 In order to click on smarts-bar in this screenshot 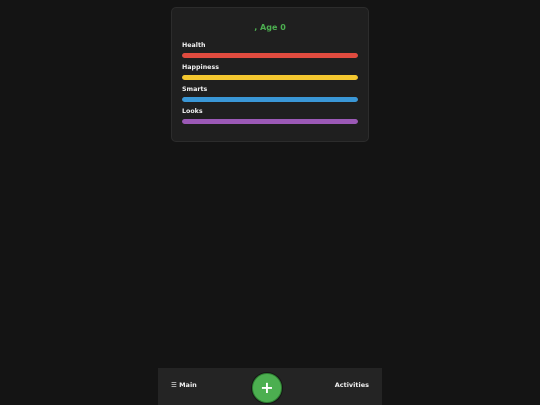, I will do `click(270, 99)`.